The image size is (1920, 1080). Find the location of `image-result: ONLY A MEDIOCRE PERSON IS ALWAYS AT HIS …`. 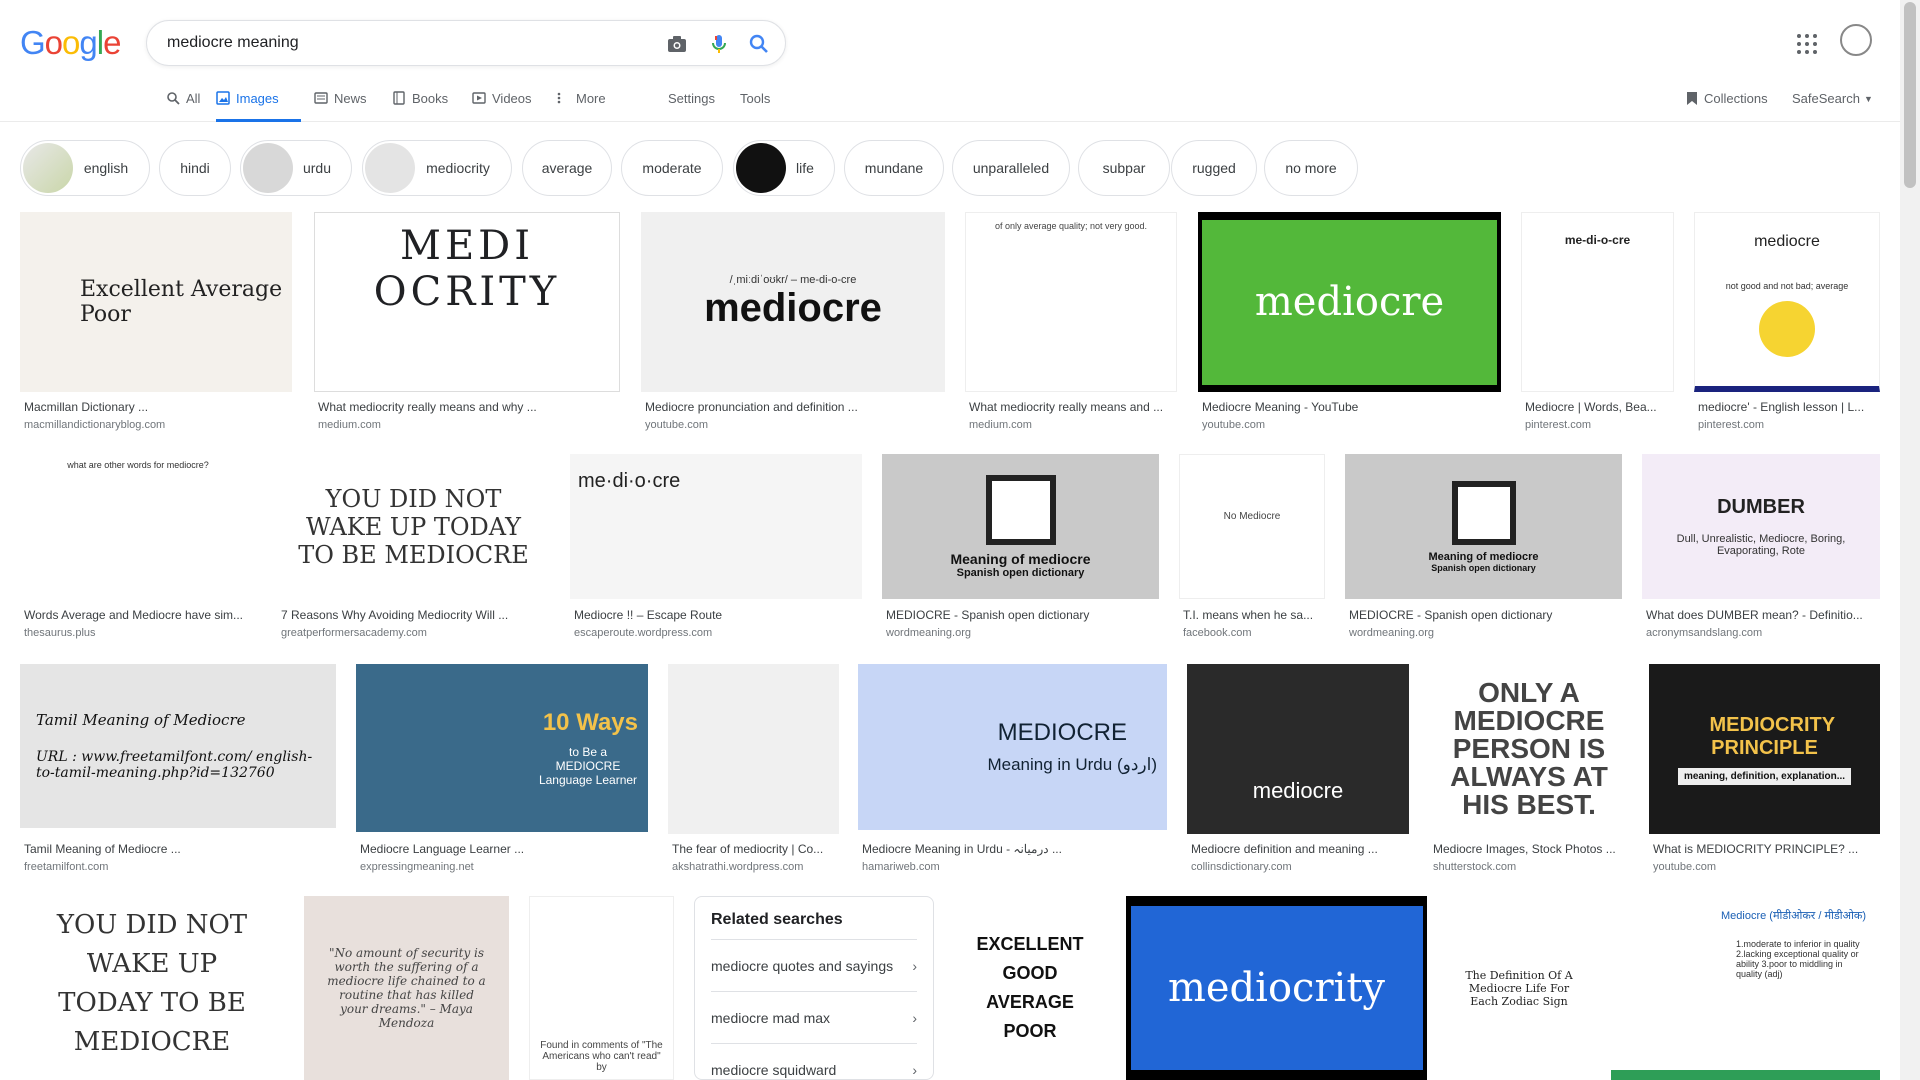

image-result: ONLY A MEDIOCRE PERSON IS ALWAYS AT HIS … is located at coordinates (1529, 770).